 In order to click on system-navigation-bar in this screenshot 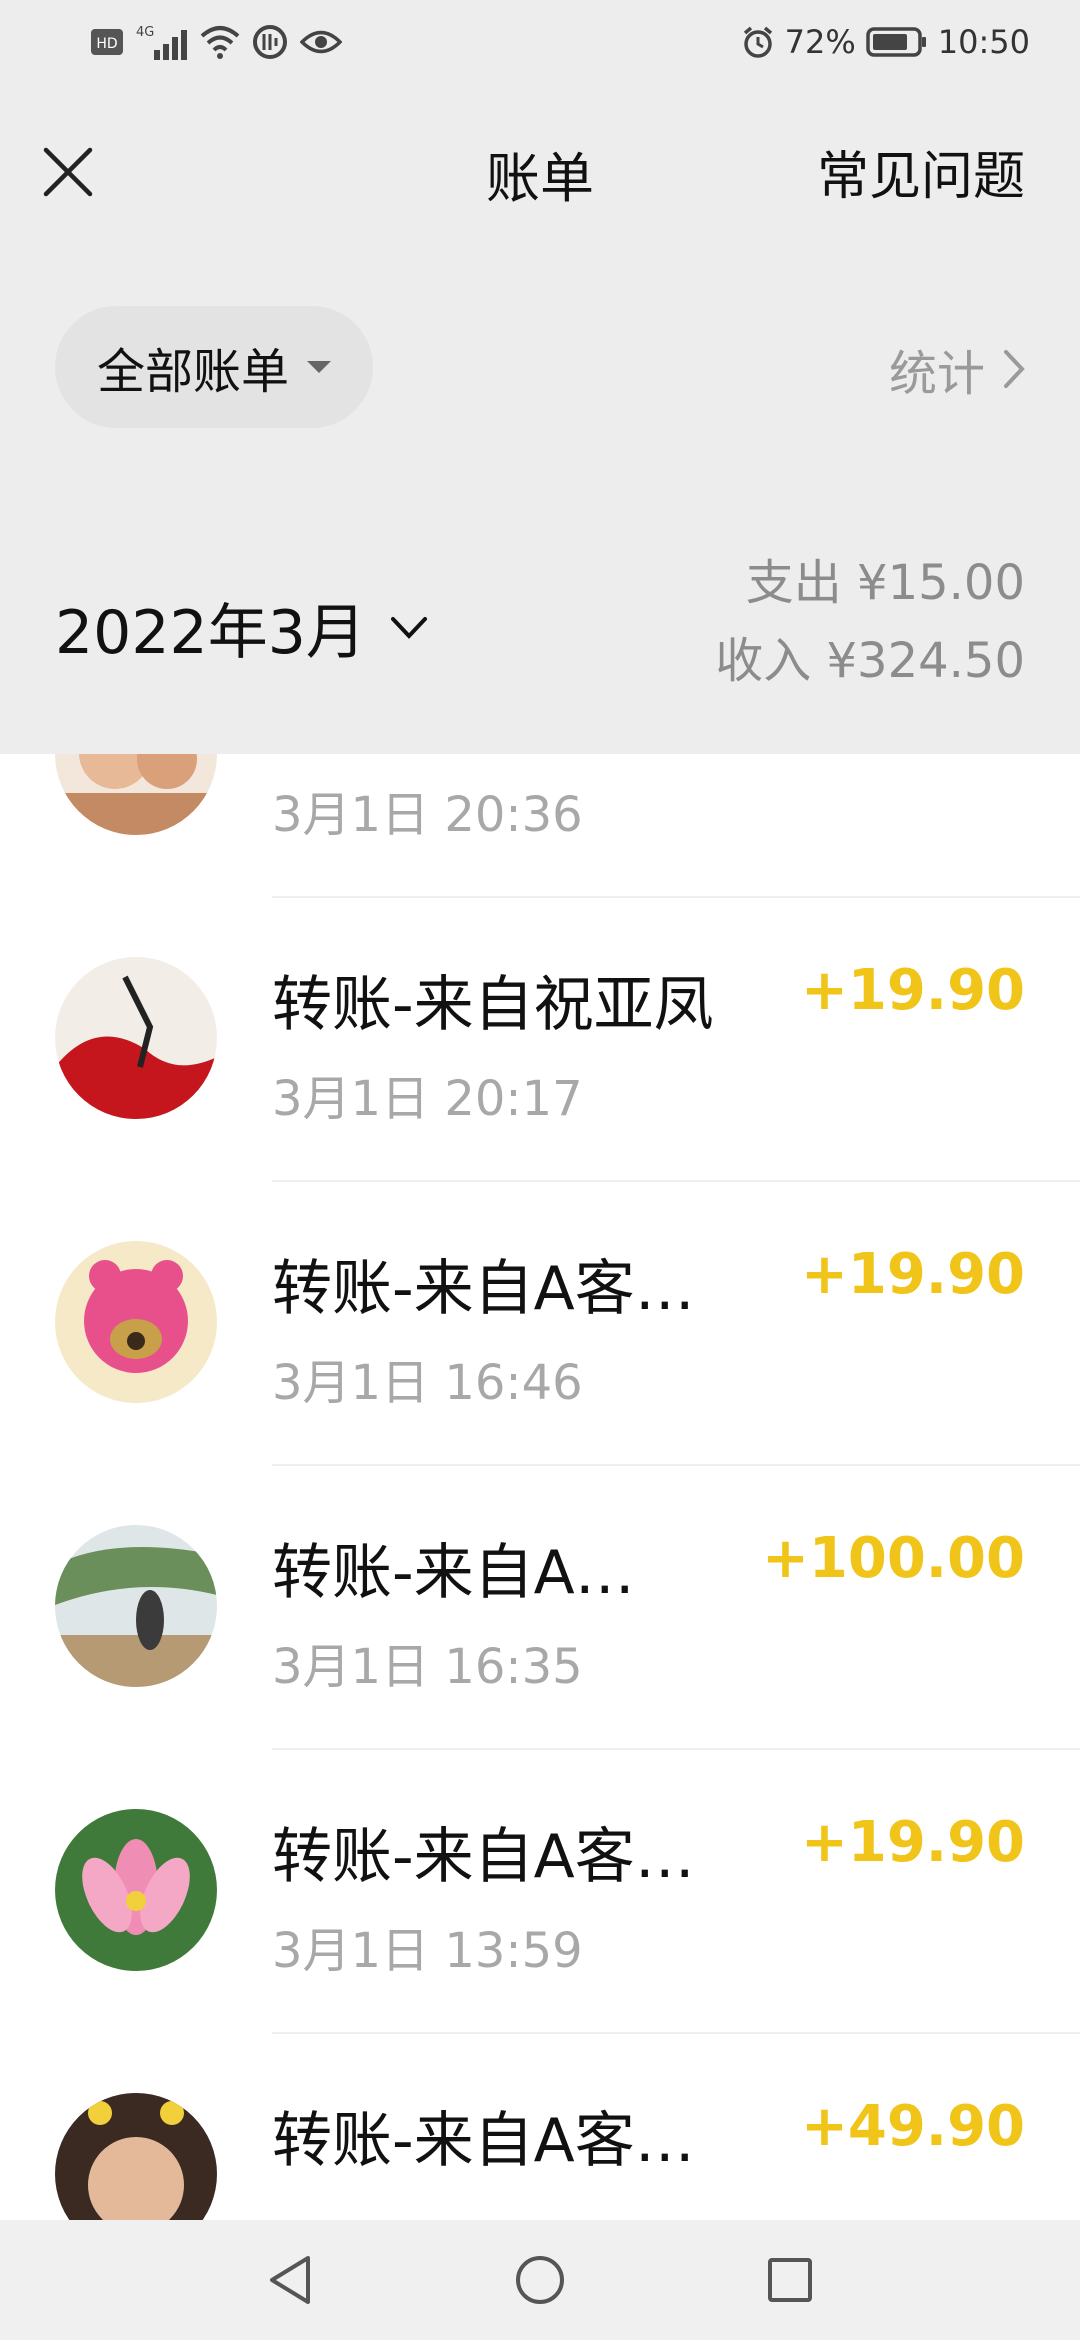, I will do `click(540, 2280)`.